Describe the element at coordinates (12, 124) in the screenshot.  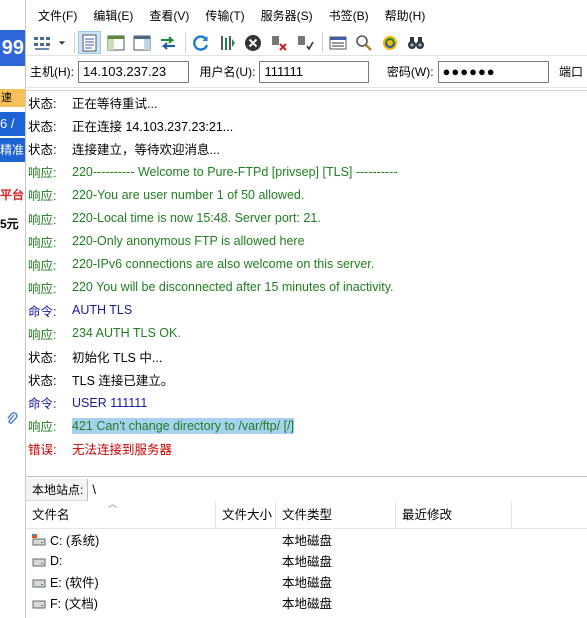
I see `background-text: 6 /` at that location.